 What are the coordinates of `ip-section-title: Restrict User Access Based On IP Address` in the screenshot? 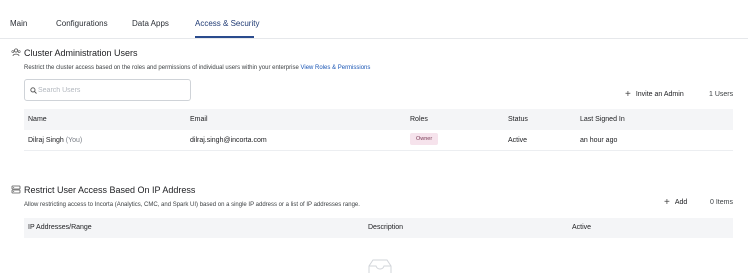 It's located at (110, 190).